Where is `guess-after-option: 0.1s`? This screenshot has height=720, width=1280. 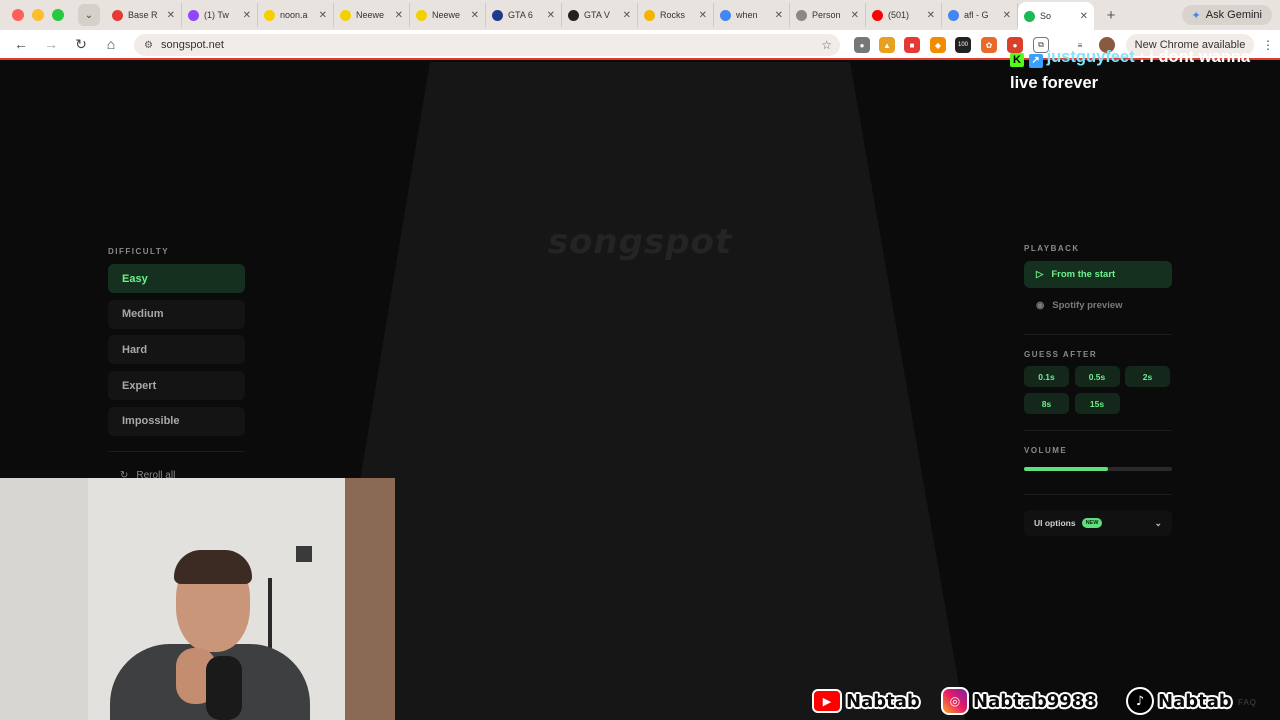
guess-after-option: 0.1s is located at coordinates (1046, 376).